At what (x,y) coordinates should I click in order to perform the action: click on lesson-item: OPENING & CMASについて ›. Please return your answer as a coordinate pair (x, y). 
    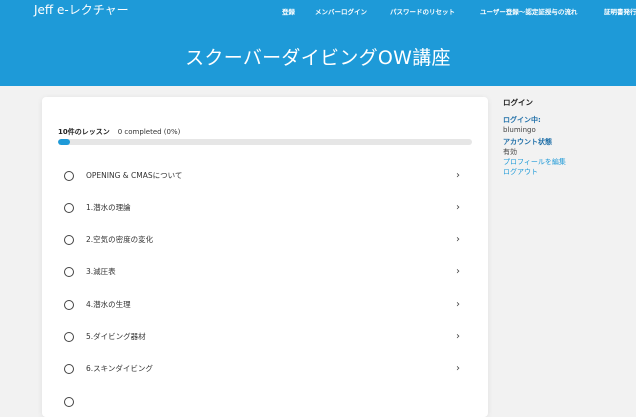
    Looking at the image, I should click on (265, 177).